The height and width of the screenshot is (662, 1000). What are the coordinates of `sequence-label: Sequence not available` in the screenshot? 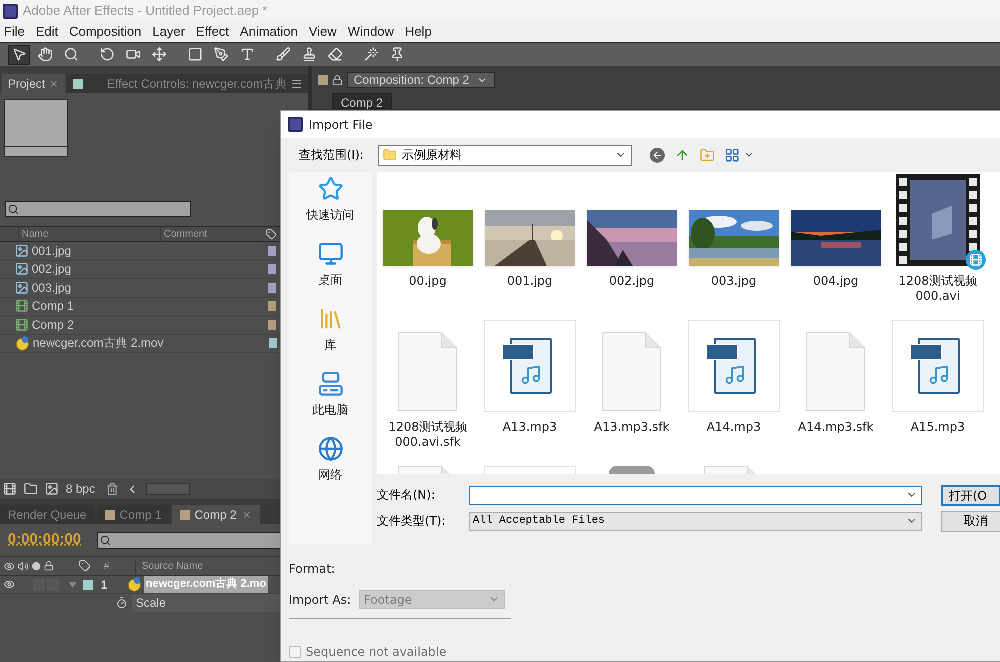 It's located at (376, 652).